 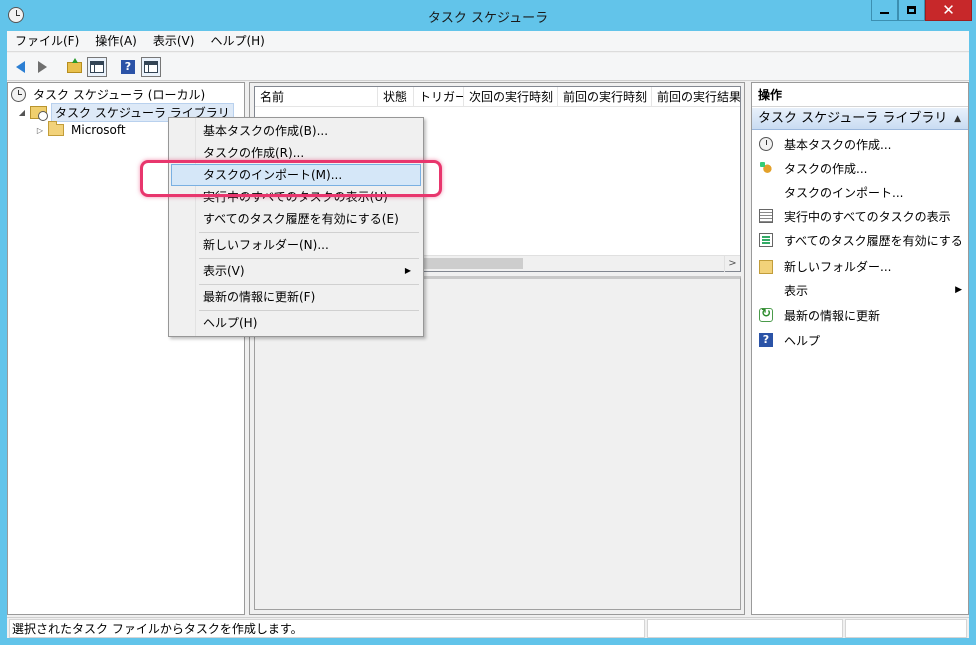 What do you see at coordinates (766, 216) in the screenshot?
I see `list-icon` at bounding box center [766, 216].